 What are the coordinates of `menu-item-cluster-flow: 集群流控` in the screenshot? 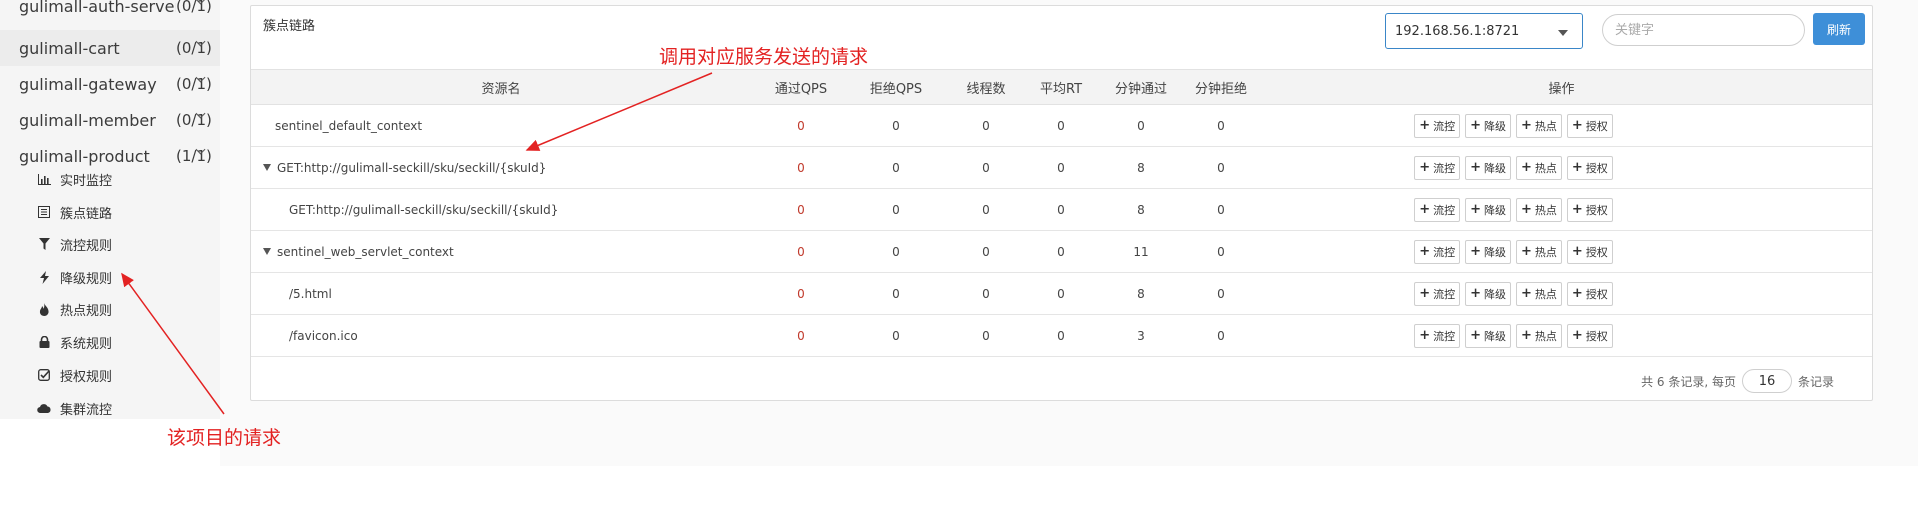 It's located at (110, 408).